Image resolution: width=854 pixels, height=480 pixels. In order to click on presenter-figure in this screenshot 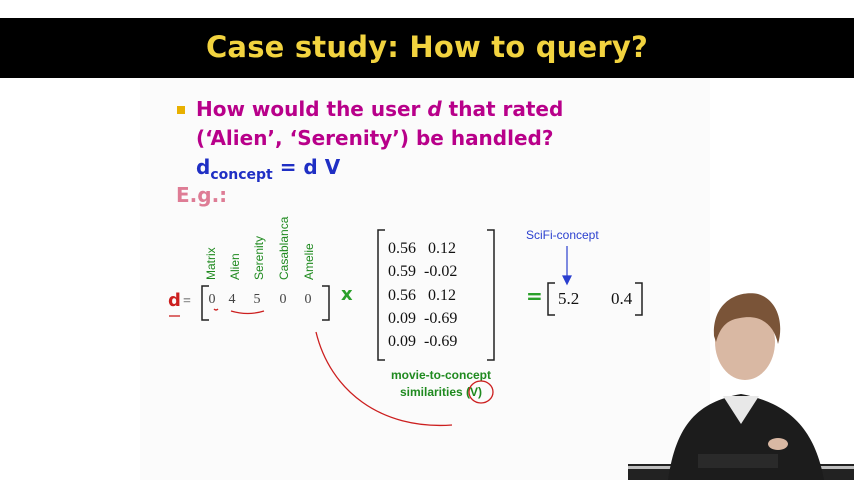, I will do `click(741, 386)`.